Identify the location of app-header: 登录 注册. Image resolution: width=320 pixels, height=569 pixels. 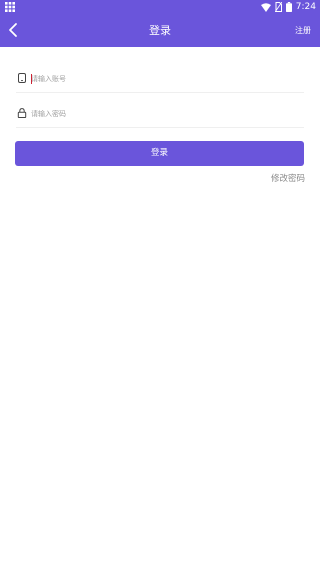
(160, 30).